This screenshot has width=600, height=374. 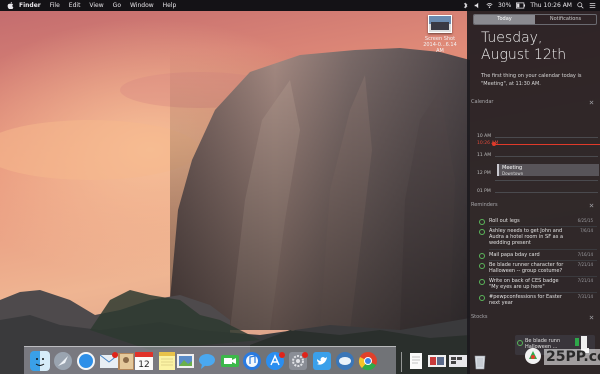 What do you see at coordinates (170, 5) in the screenshot?
I see `menu-help: Help` at bounding box center [170, 5].